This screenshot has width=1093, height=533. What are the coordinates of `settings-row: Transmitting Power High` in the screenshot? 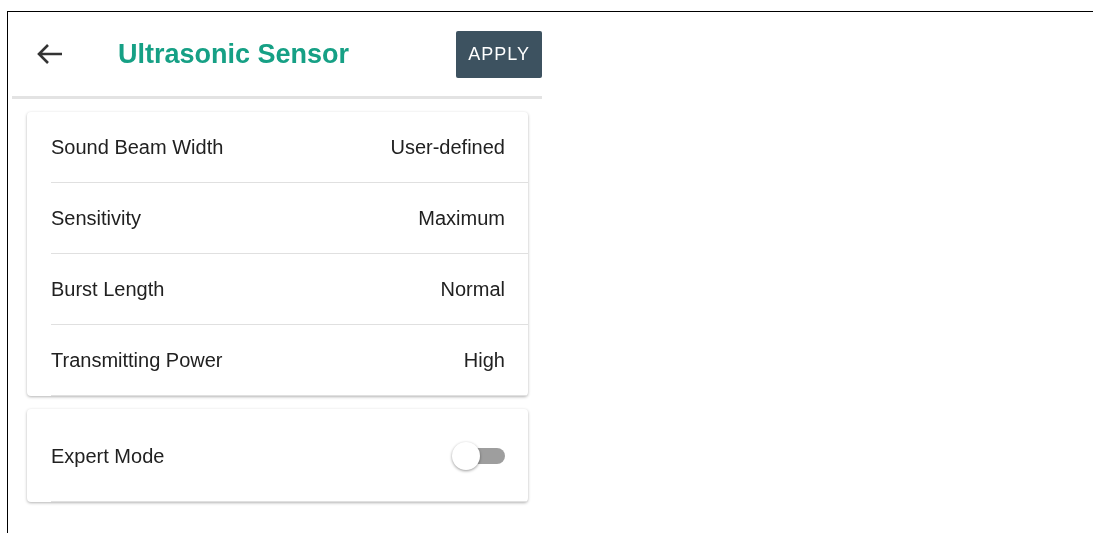 It's located at (289, 360).